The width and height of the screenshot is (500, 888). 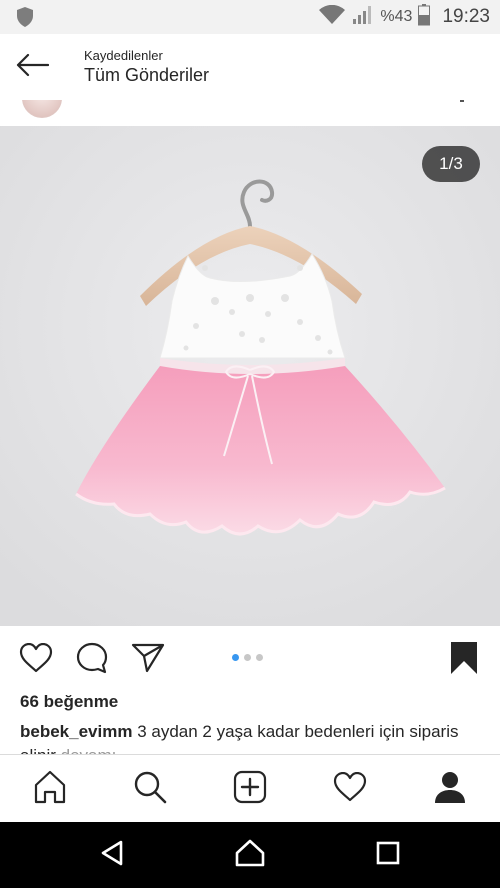 I want to click on bookmark-filled-icon, so click(x=464, y=660).